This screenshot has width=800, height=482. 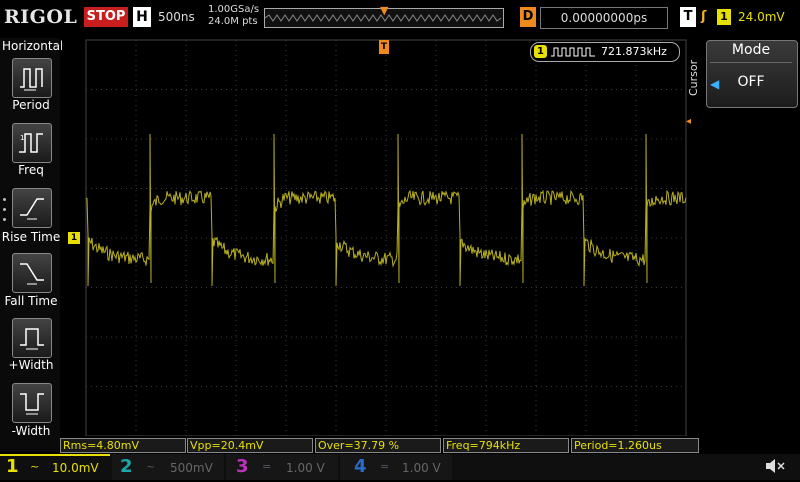 I want to click on pulse-train-icon, so click(x=573, y=52).